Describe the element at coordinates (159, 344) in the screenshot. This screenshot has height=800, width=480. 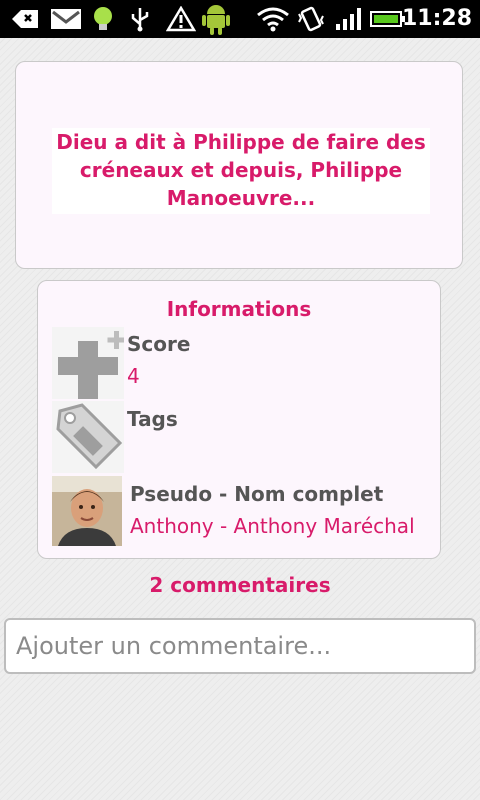
I see `score-label: Score` at that location.